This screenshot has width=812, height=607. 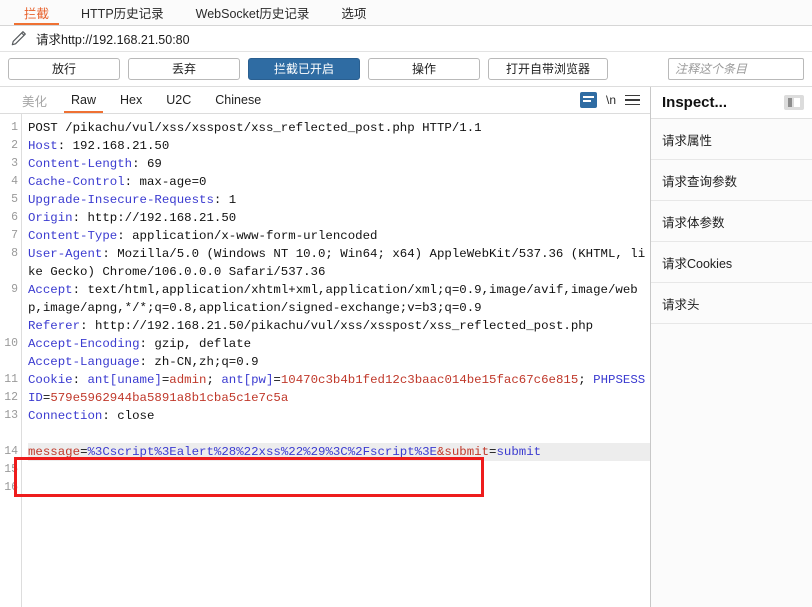 What do you see at coordinates (14, 289) in the screenshot?
I see `line-number: 9` at bounding box center [14, 289].